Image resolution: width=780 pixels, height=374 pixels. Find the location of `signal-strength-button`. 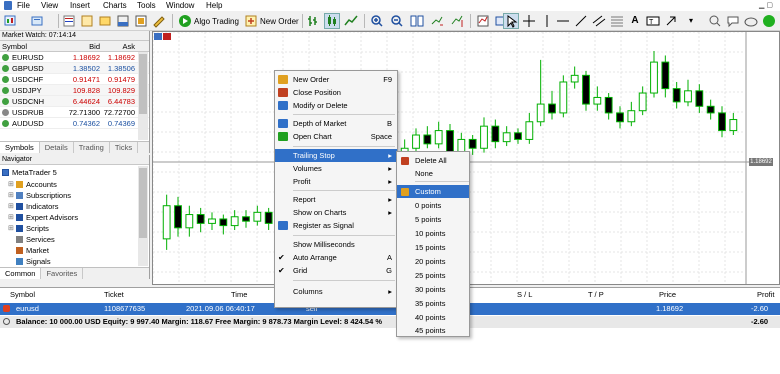

signal-strength-button is located at coordinates (769, 21).